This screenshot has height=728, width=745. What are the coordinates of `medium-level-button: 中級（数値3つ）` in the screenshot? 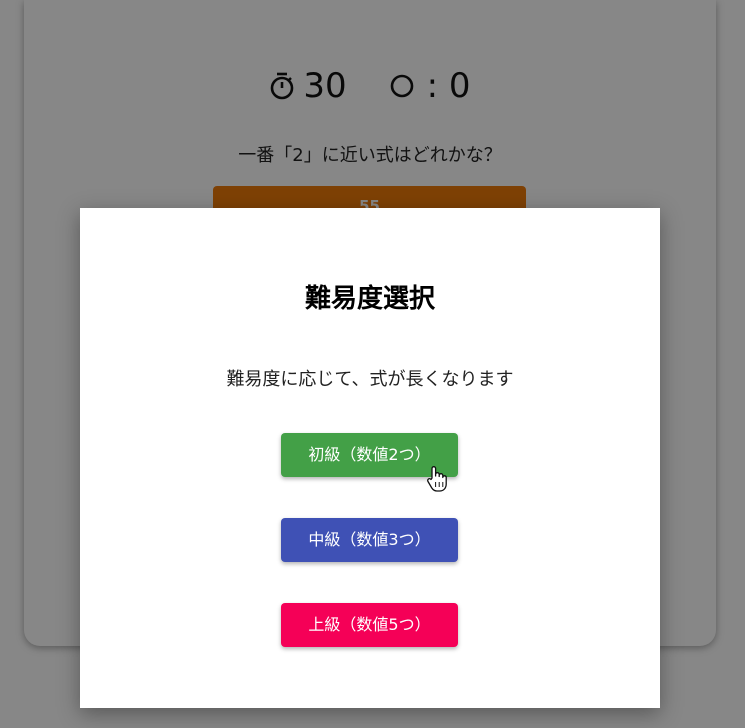 It's located at (369, 540).